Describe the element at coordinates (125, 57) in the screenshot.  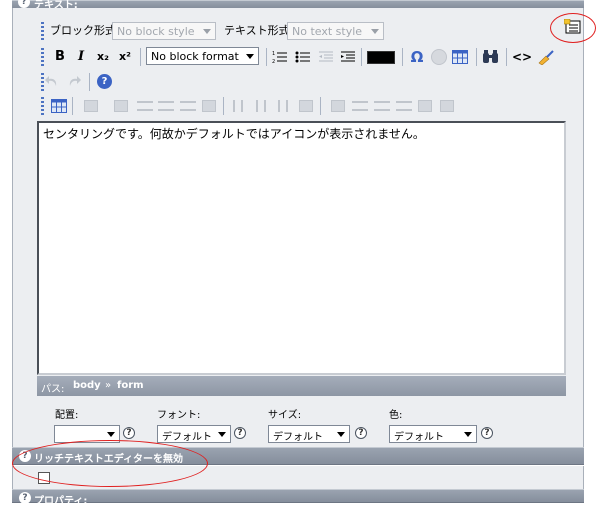
I see `superscript-button: x²` at that location.